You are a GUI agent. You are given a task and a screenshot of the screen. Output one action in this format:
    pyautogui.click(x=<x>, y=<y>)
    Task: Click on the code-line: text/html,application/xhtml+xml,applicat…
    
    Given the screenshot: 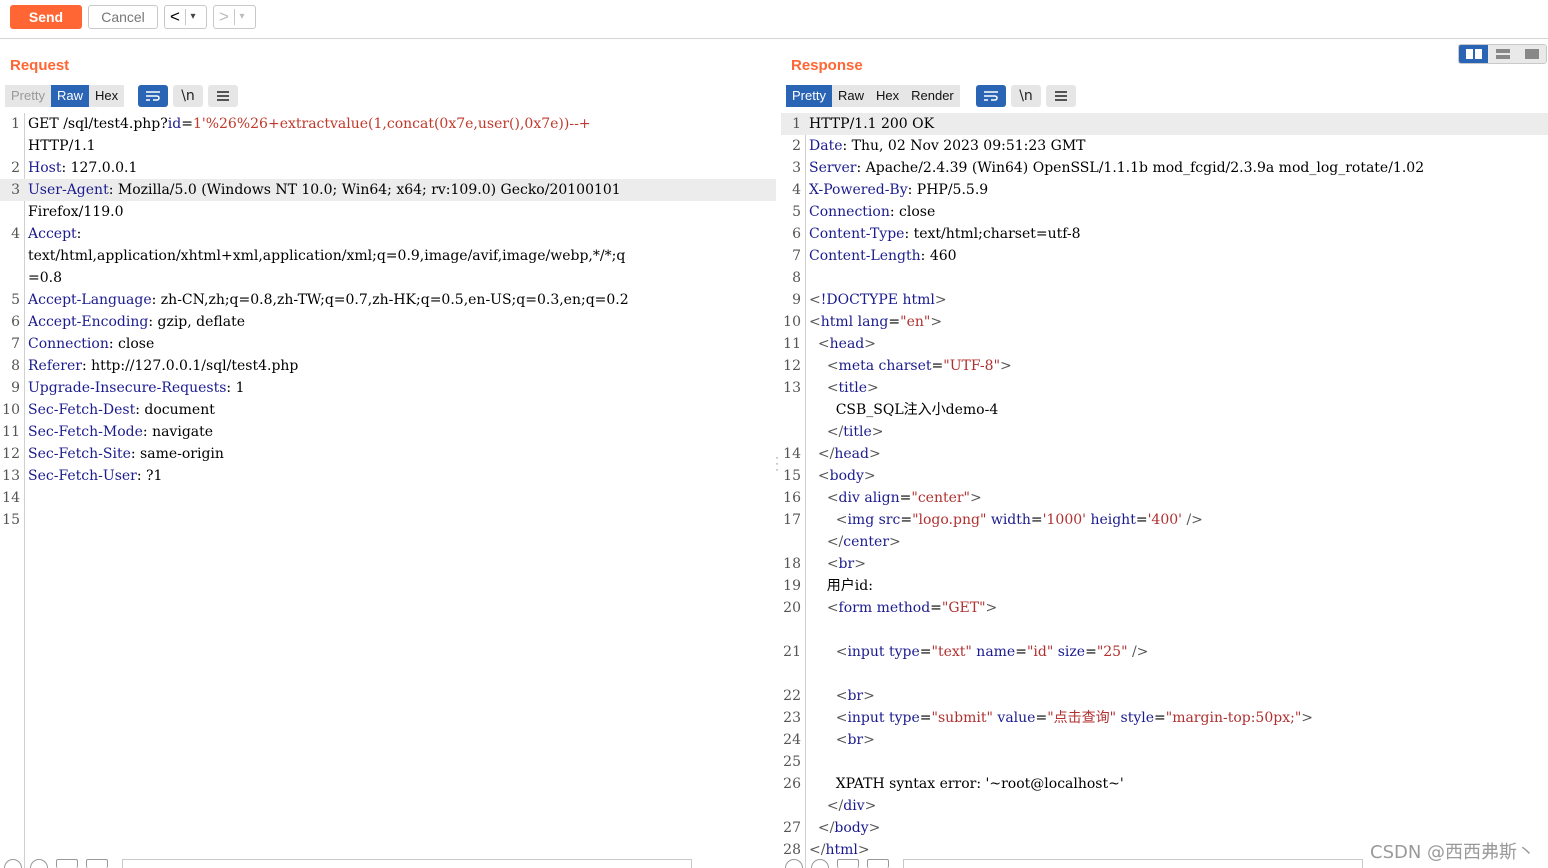 What is the action you would take?
    pyautogui.click(x=388, y=256)
    